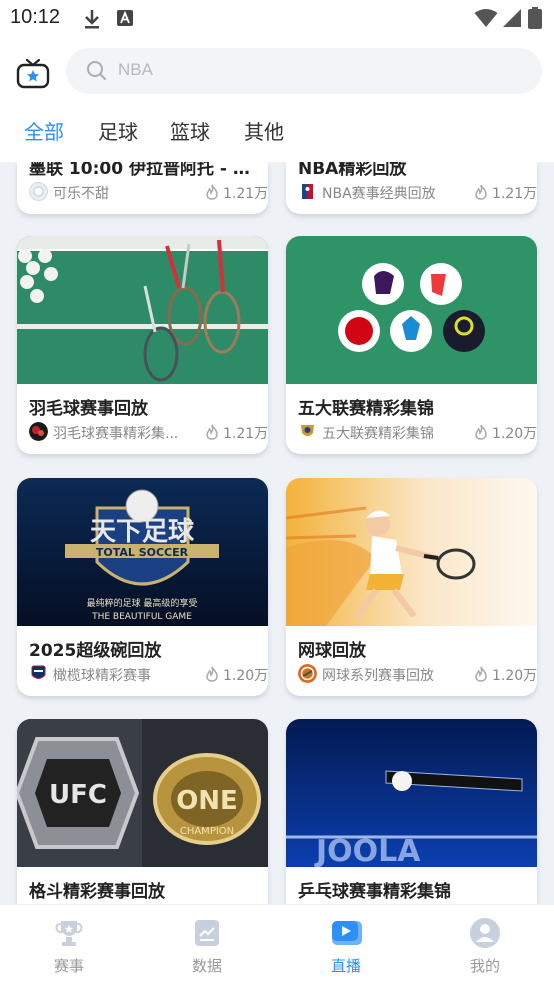 Image resolution: width=554 pixels, height=984 pixels. Describe the element at coordinates (332, 651) in the screenshot. I see `card-title: 网球回放` at that location.